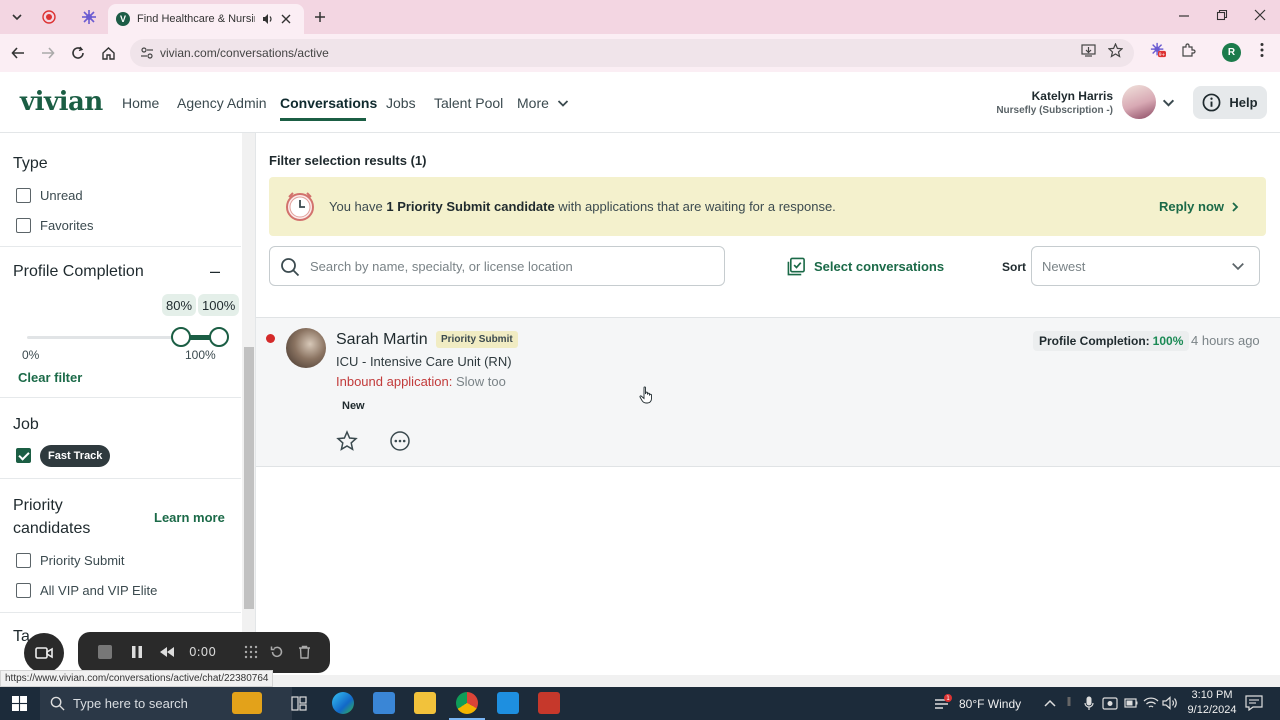 The width and height of the screenshot is (1280, 720). I want to click on taskbar-date: 9/12/2024, so click(1212, 710).